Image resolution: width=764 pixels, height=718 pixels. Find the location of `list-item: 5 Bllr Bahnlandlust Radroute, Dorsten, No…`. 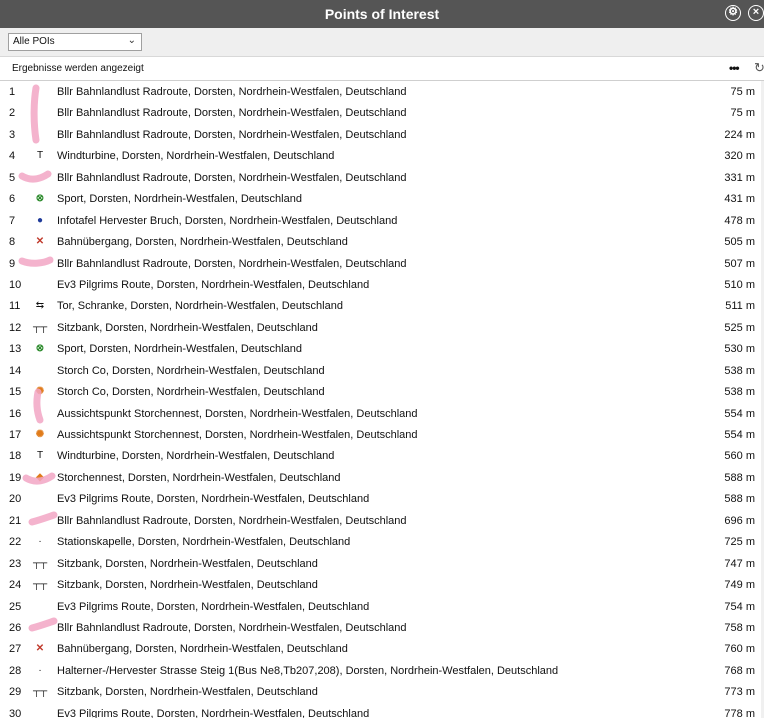

list-item: 5 Bllr Bahnlandlust Radroute, Dorsten, No… is located at coordinates (382, 177).